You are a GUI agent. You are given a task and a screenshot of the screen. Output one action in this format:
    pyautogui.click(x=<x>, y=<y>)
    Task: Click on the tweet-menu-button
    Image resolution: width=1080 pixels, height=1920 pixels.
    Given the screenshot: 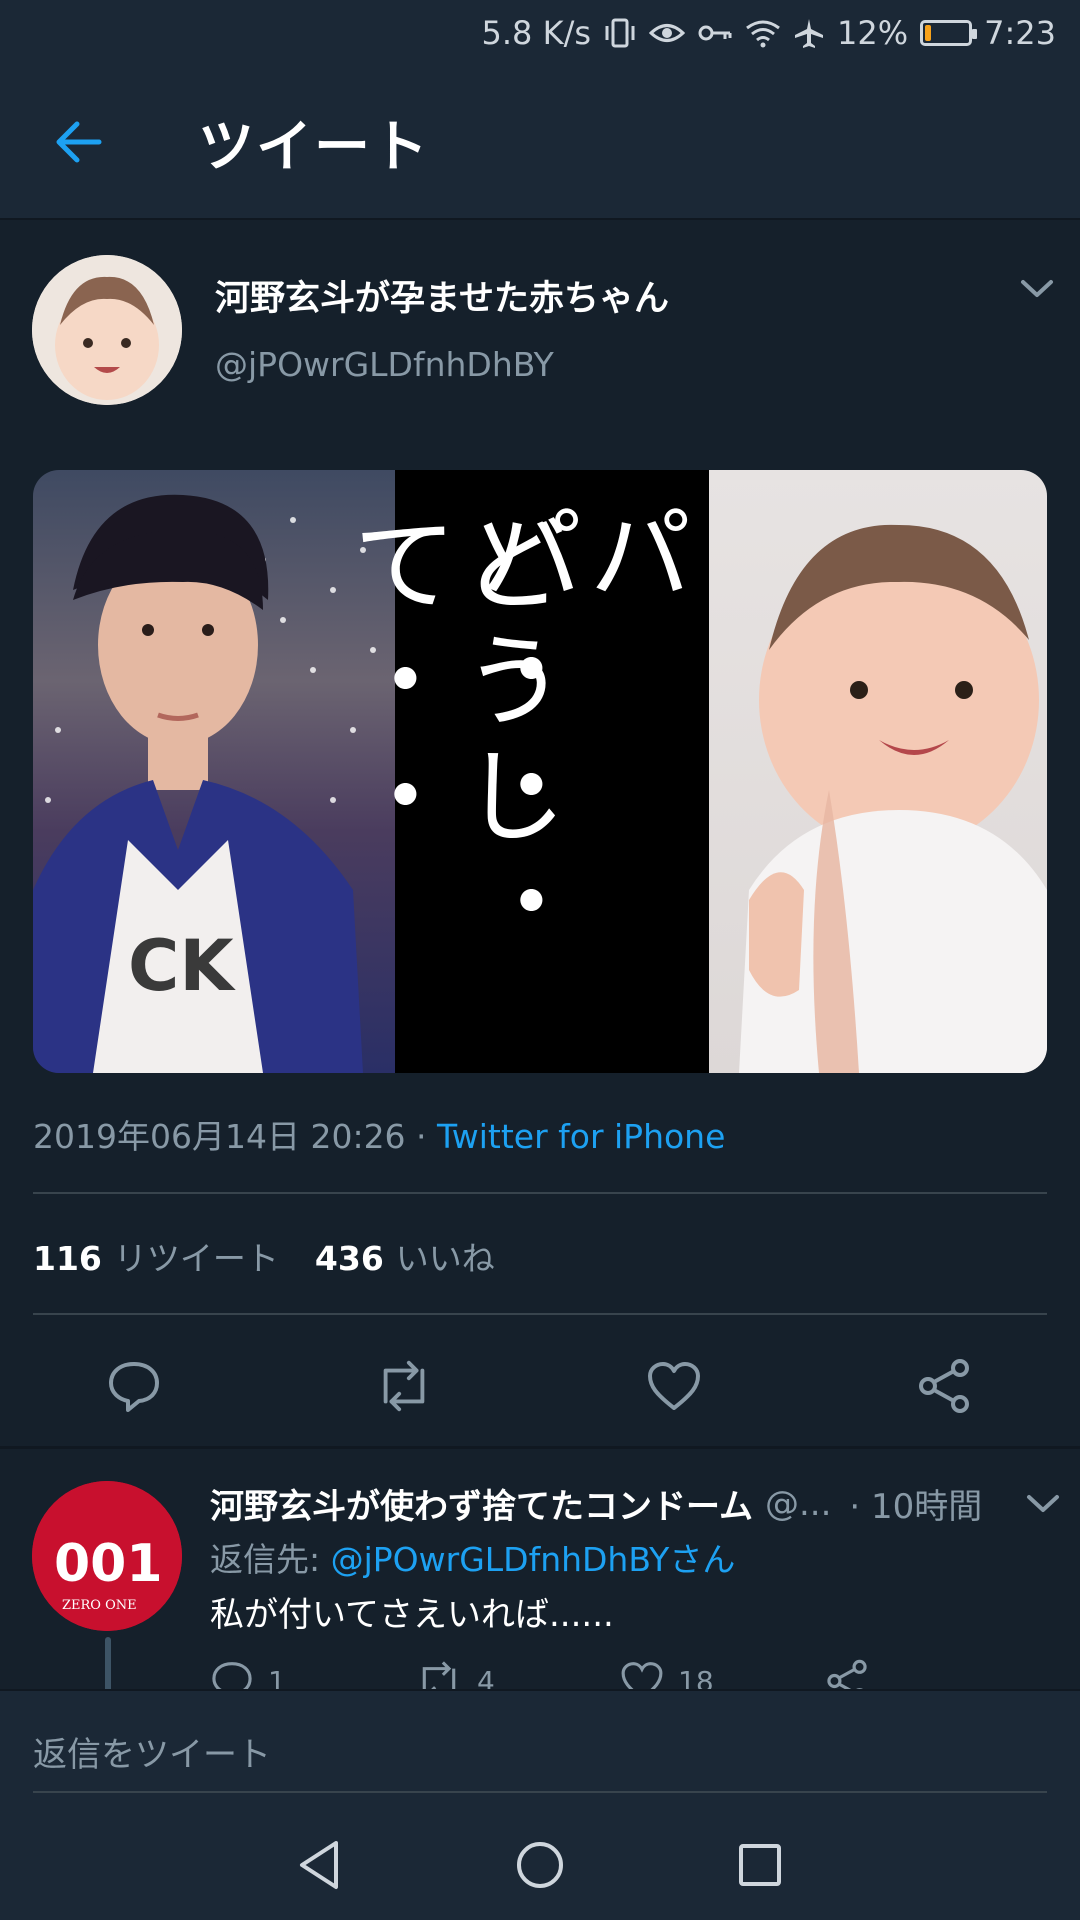 What is the action you would take?
    pyautogui.click(x=1037, y=291)
    